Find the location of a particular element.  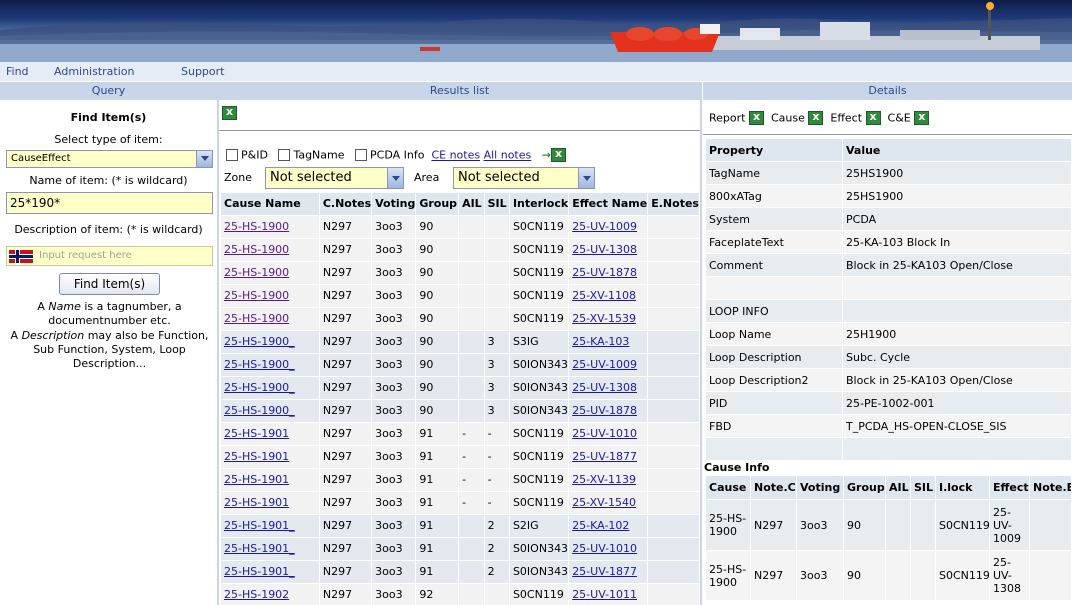

col-c-notes: C.Notes is located at coordinates (346, 204).